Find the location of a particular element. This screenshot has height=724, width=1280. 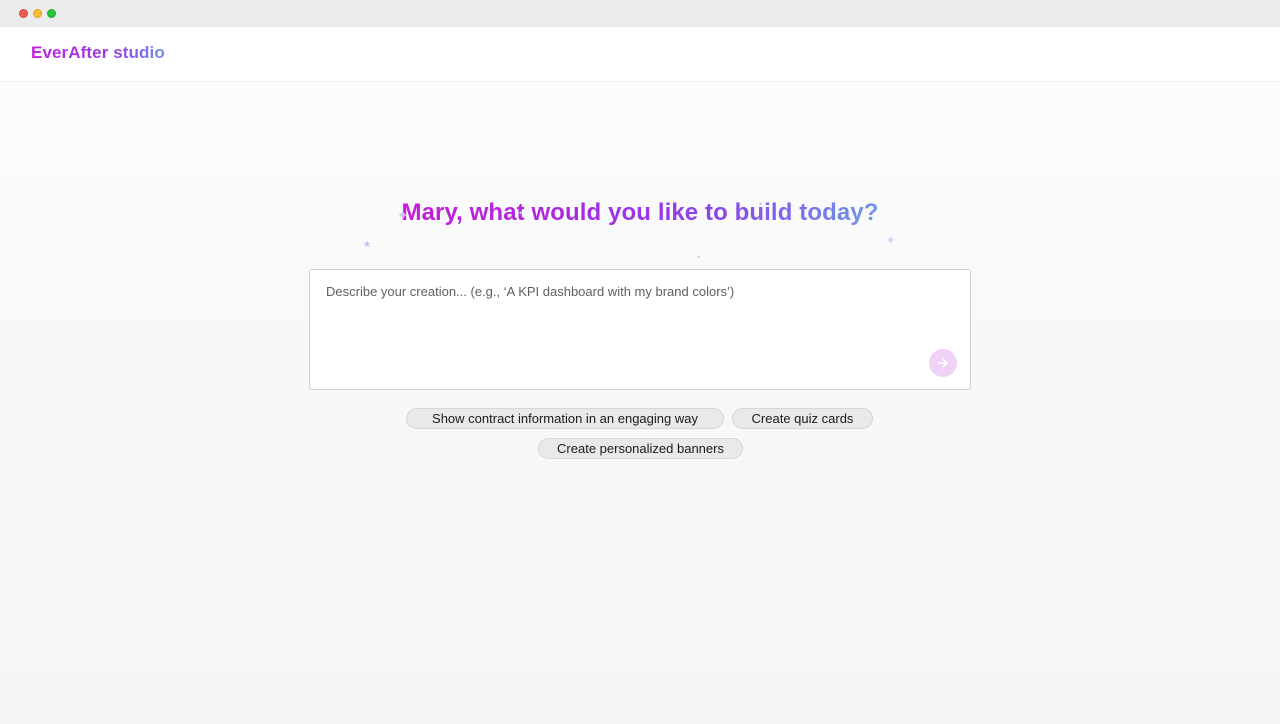

brand-logo: EverAfter studio is located at coordinates (98, 53).